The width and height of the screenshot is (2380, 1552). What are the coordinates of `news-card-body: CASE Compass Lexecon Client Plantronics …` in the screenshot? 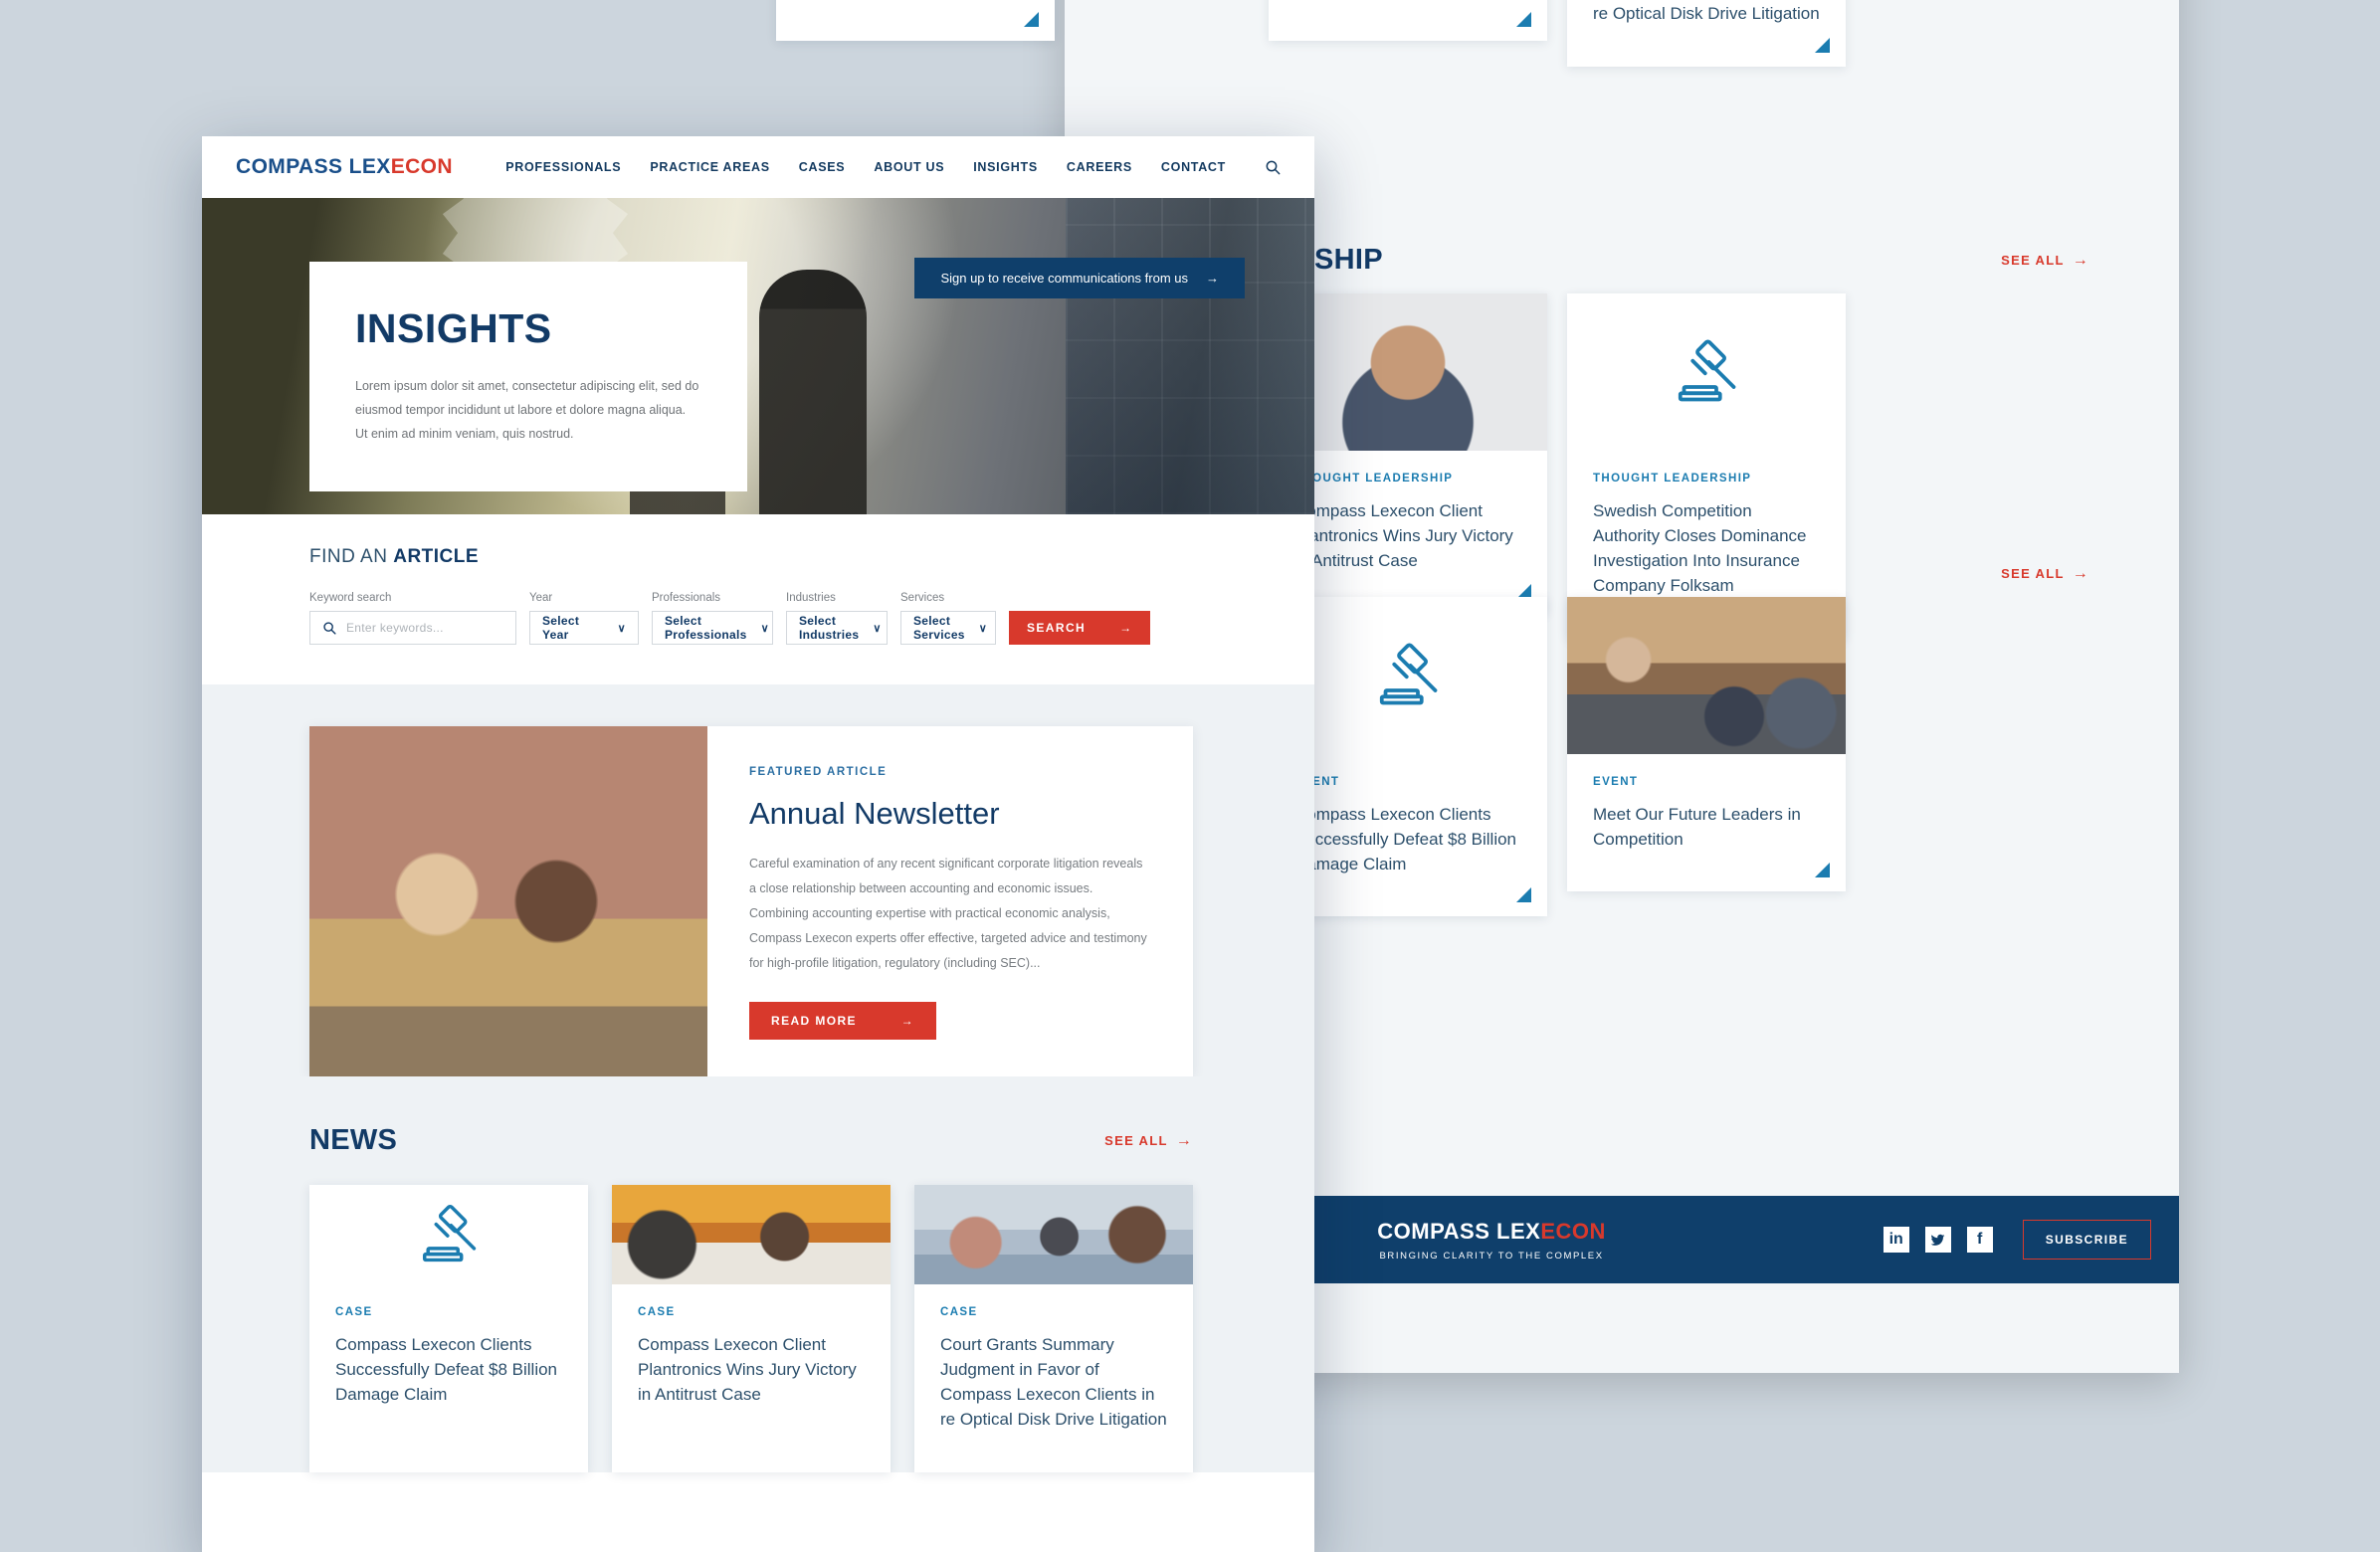 It's located at (751, 1365).